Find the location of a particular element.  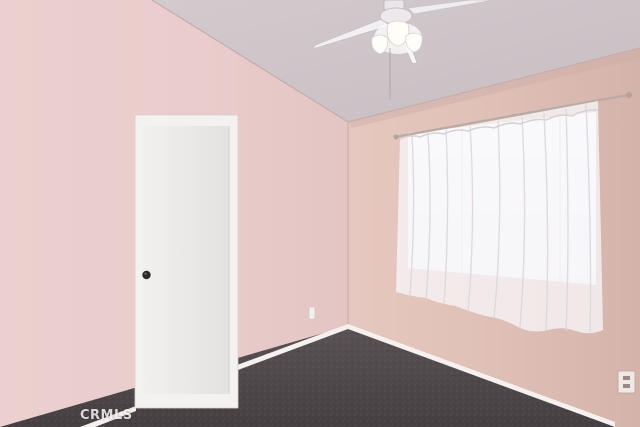

wall-outlet-right is located at coordinates (626, 382).